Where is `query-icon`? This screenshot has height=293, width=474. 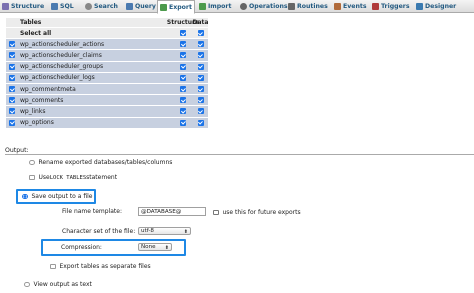 query-icon is located at coordinates (129, 6).